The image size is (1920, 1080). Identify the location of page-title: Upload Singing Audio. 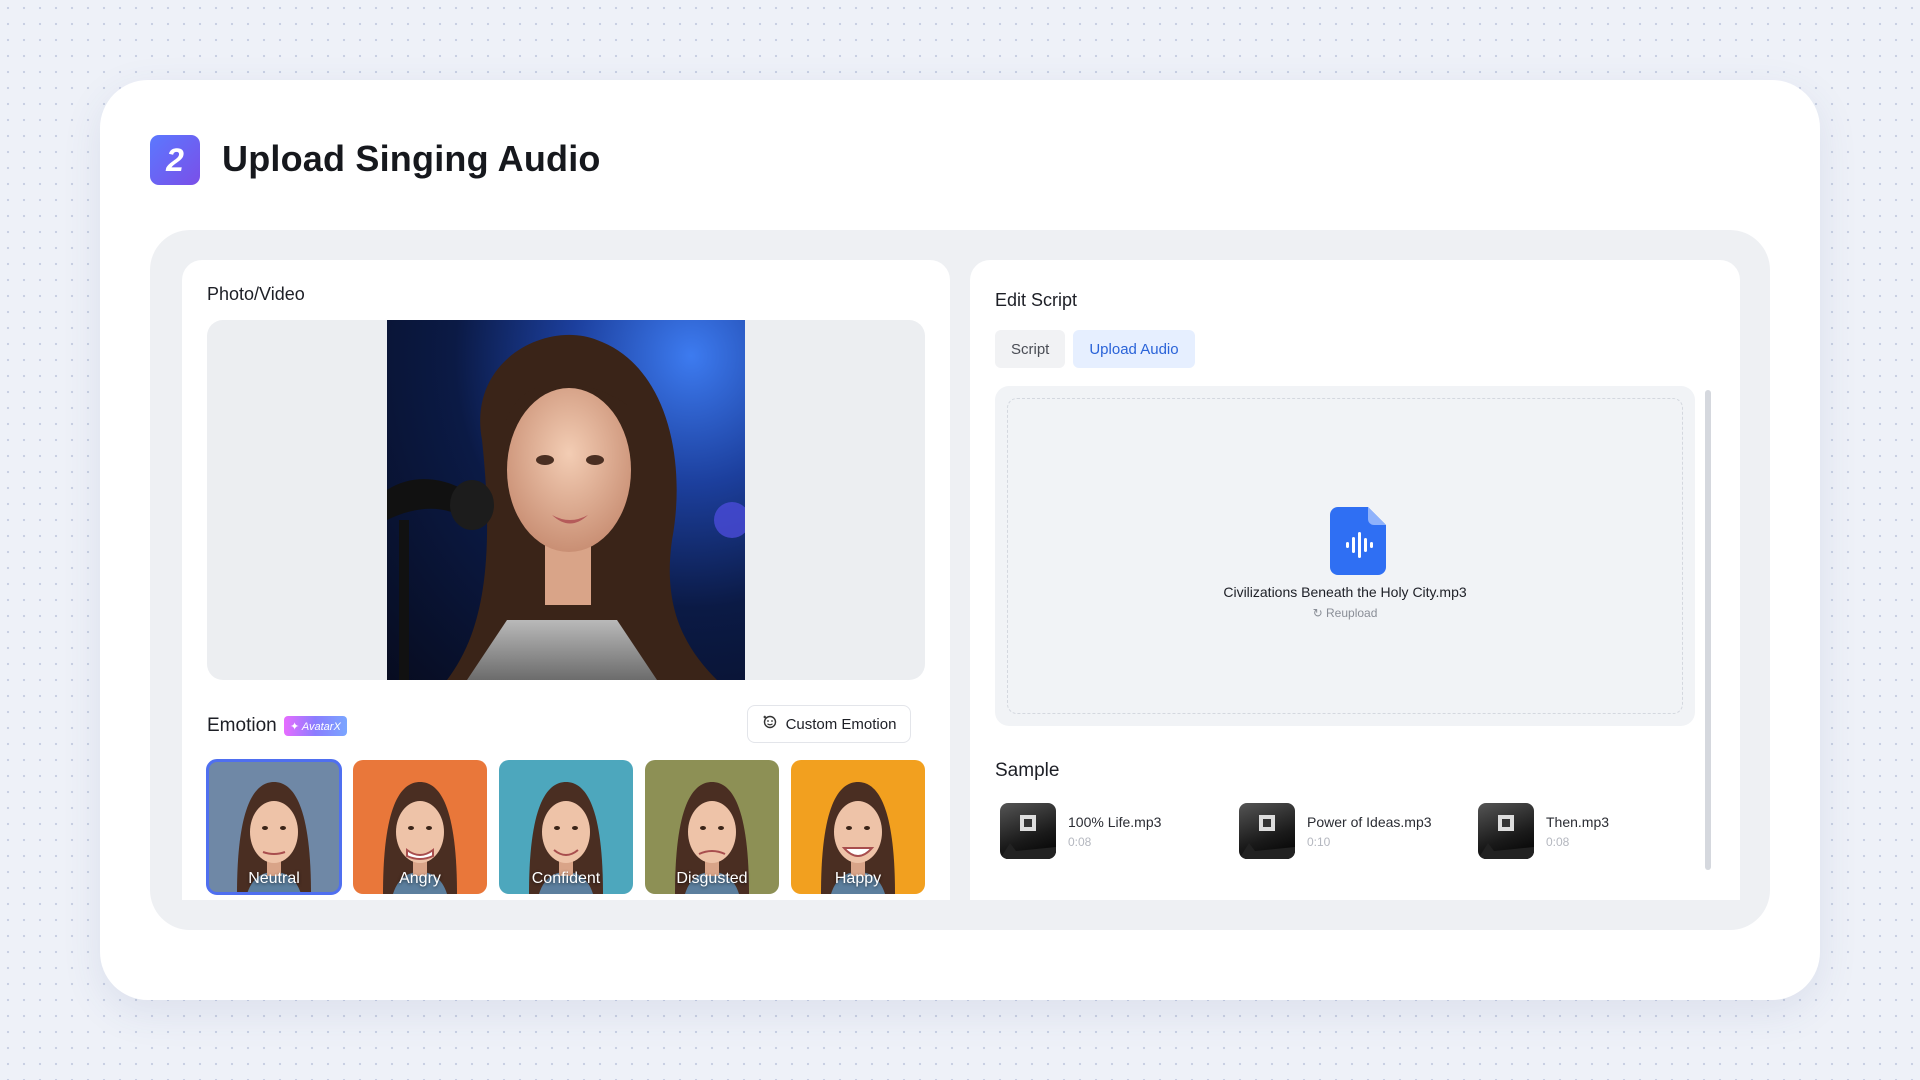
(411, 158).